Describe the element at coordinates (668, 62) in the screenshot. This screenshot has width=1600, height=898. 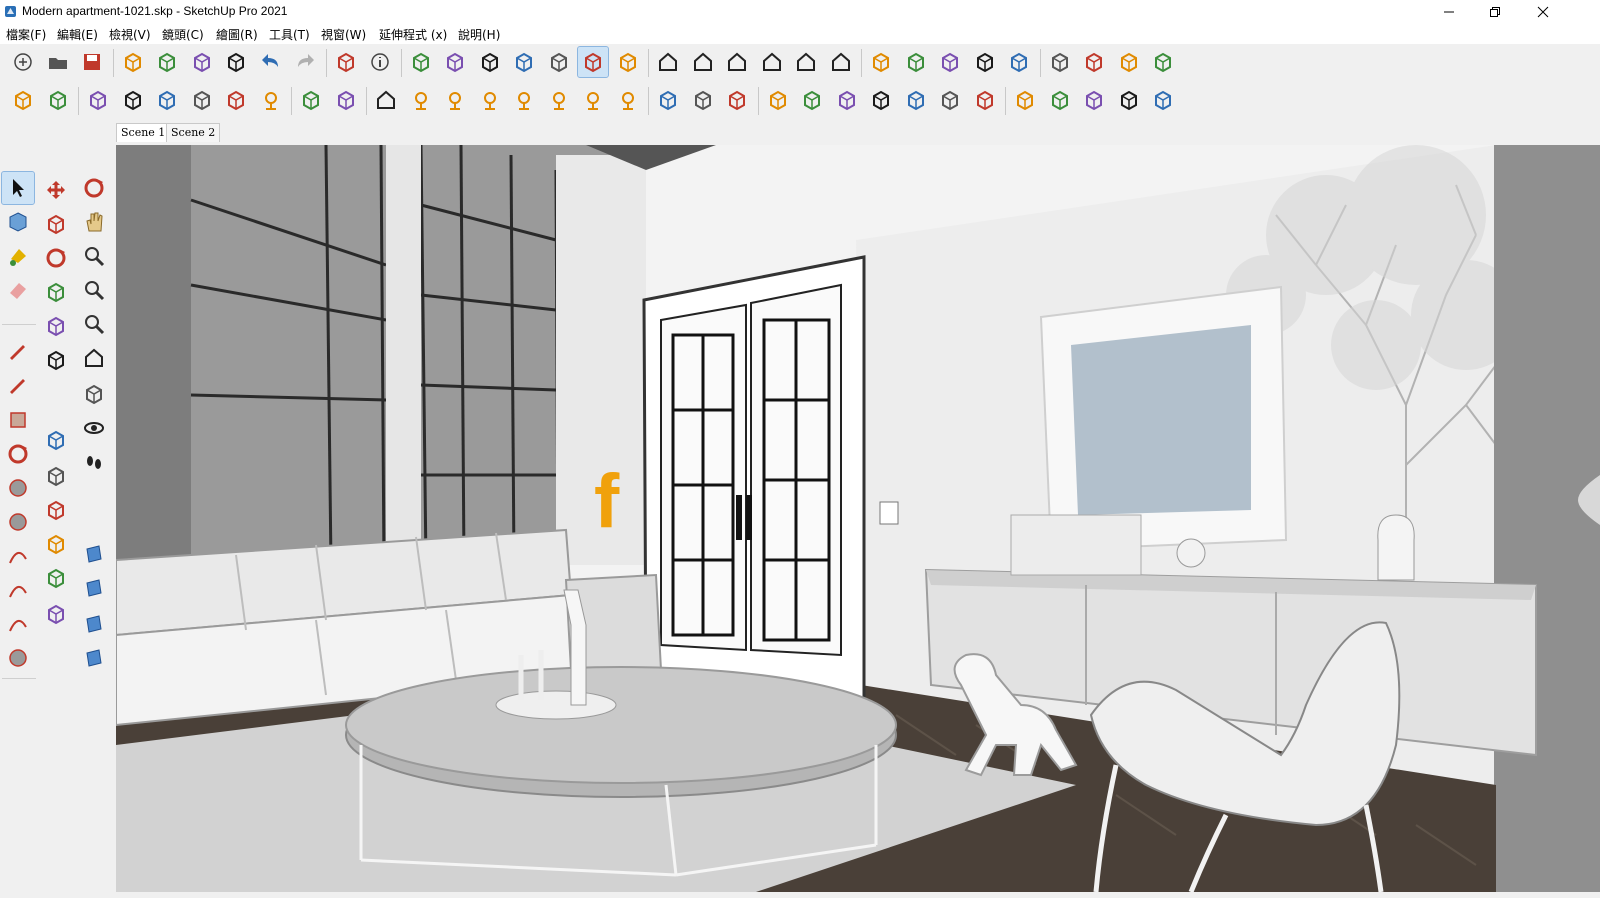
I see `iso-view-button` at that location.